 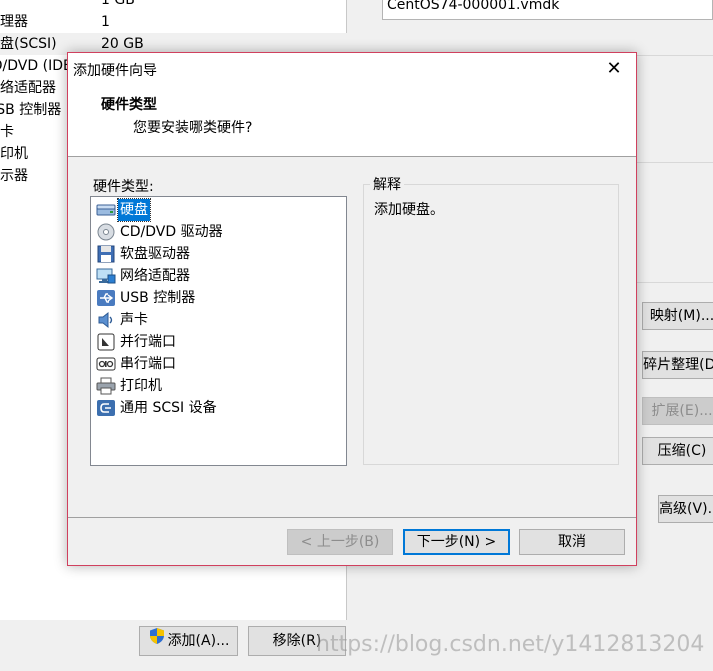 I want to click on serial-port-icon, so click(x=106, y=364).